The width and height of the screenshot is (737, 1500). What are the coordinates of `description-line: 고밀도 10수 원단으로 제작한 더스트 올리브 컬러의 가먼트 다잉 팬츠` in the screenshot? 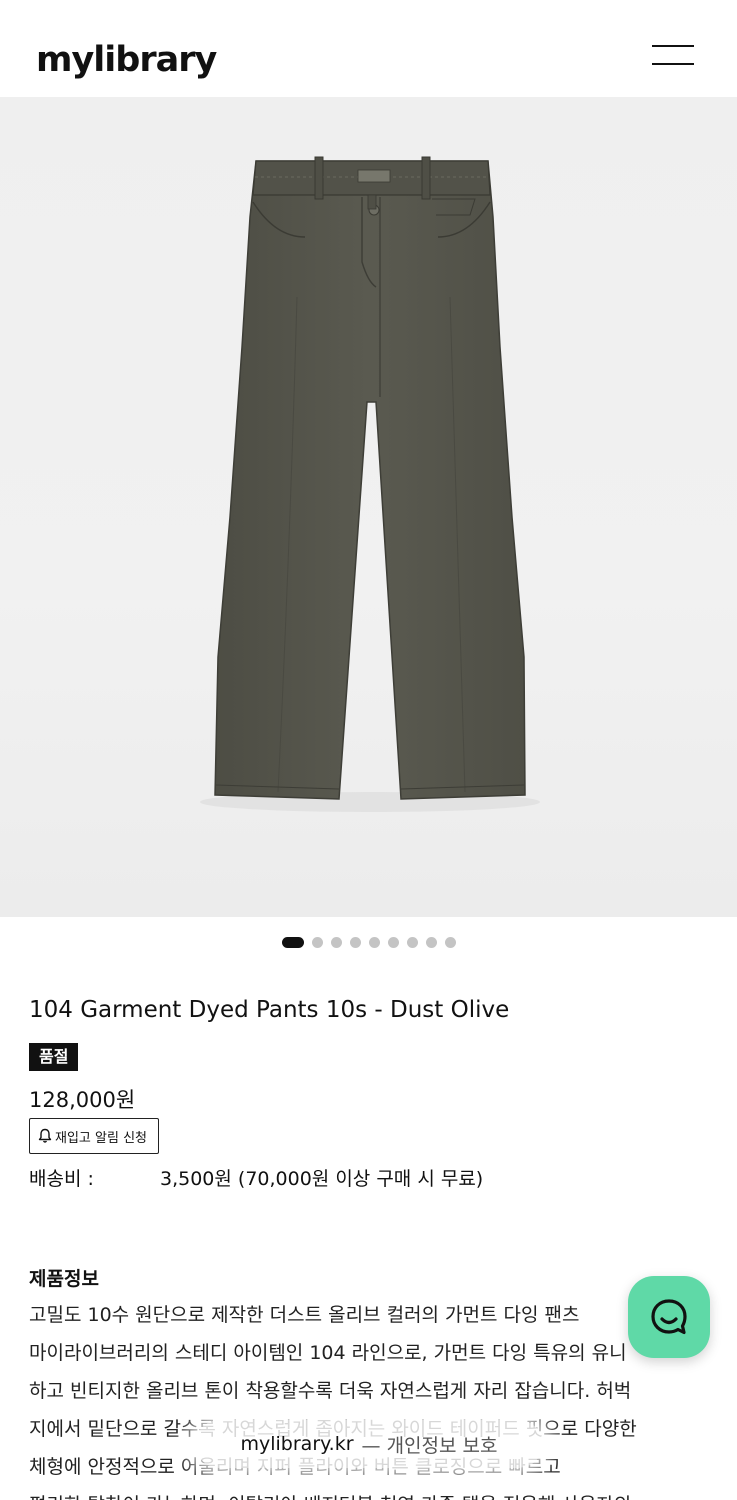 It's located at (304, 1315).